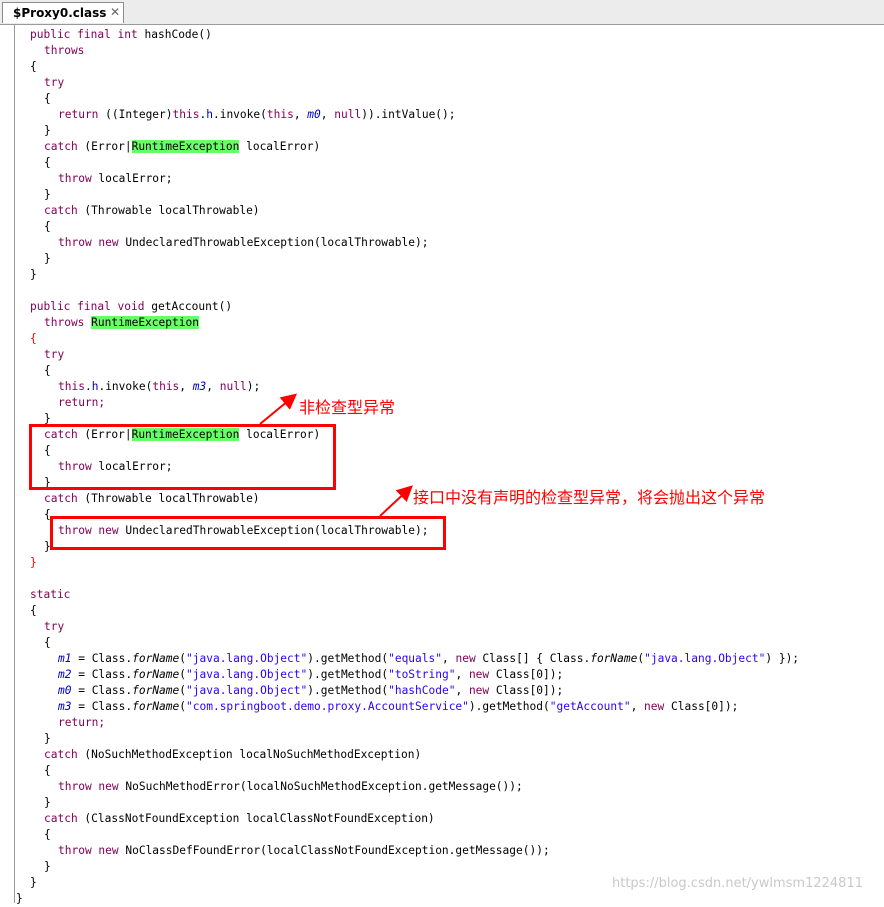 The image size is (884, 907). What do you see at coordinates (336, 455) in the screenshot?
I see `annotation-arrows` at bounding box center [336, 455].